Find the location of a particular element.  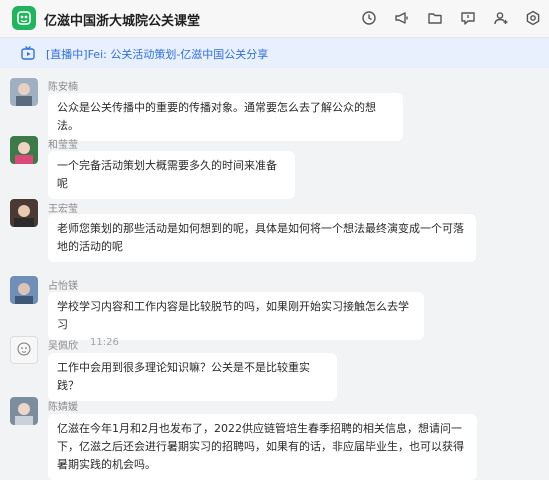

live-banner: [直播中]Fei: 公关活动策划-亿滋中国公关分享 is located at coordinates (274, 53).